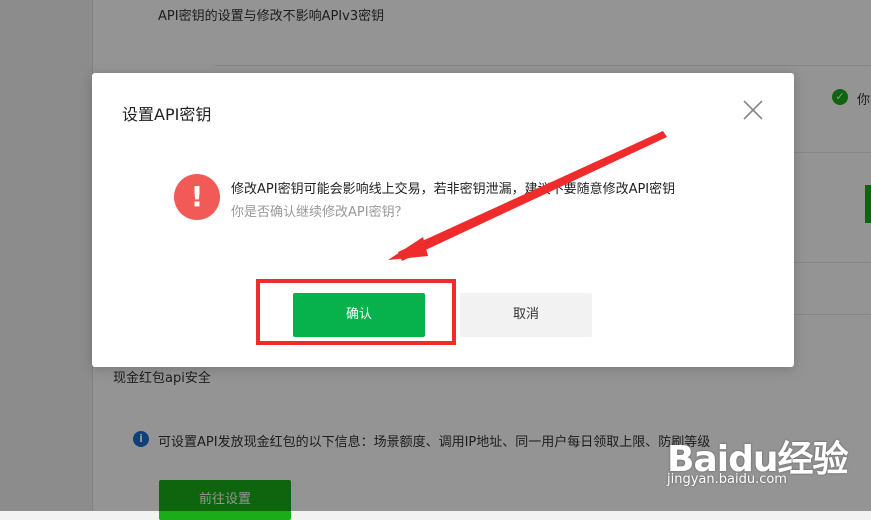  What do you see at coordinates (727, 479) in the screenshot?
I see `watermark-url: jingyan.baidu.com` at bounding box center [727, 479].